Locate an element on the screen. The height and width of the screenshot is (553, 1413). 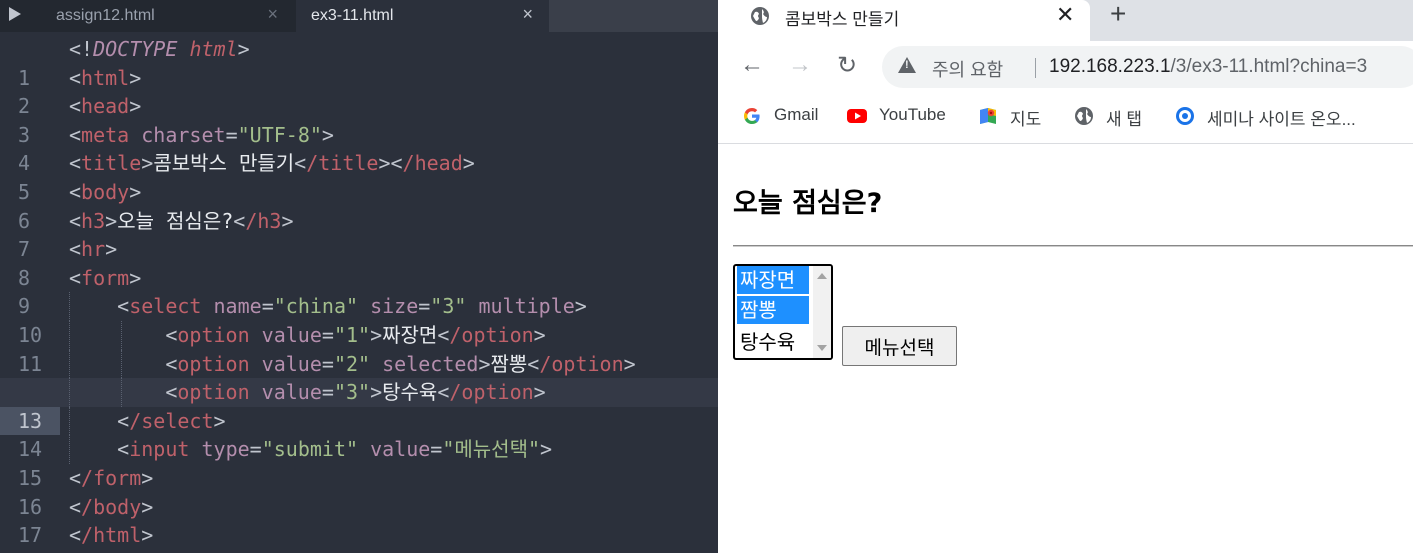
play-icon is located at coordinates (15, 14).